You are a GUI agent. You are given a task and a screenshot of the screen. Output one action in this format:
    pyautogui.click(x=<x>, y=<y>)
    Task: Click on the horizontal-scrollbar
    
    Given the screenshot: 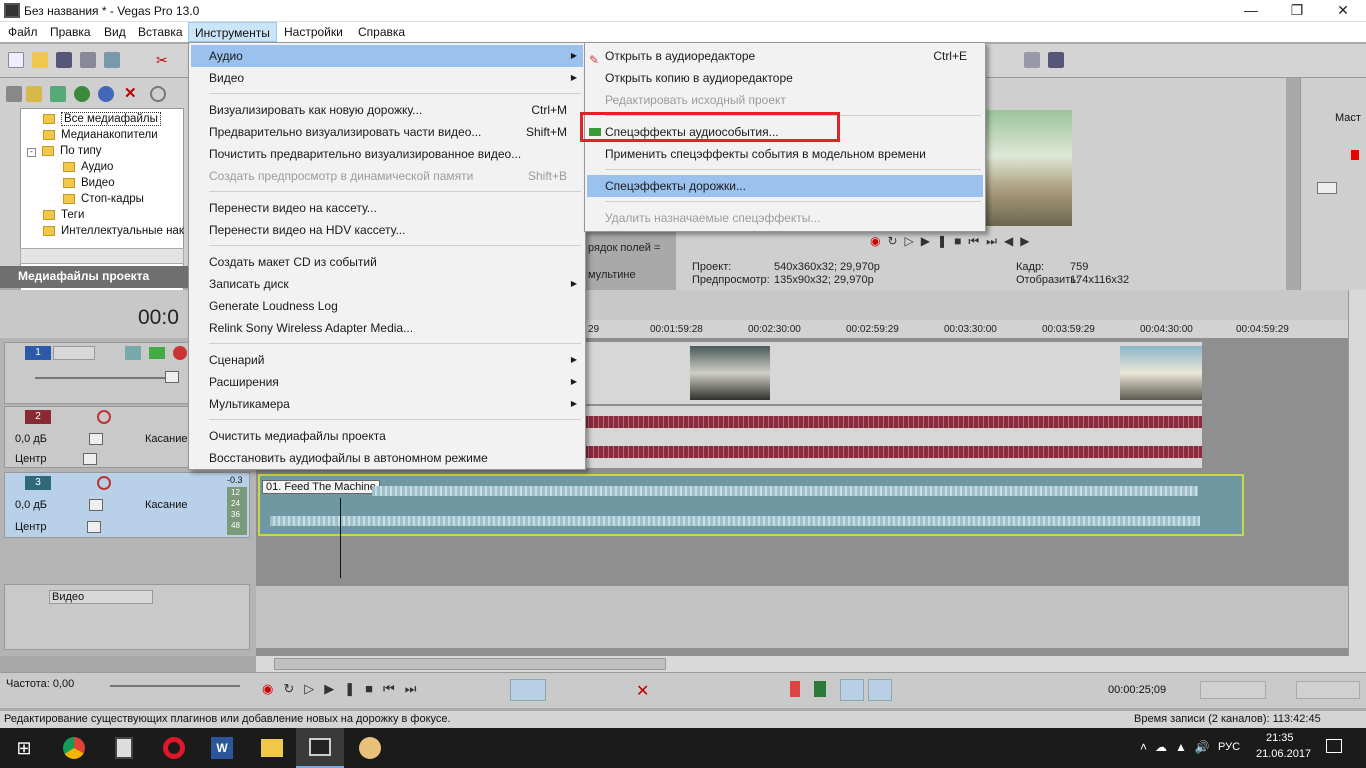 What is the action you would take?
    pyautogui.click(x=811, y=664)
    